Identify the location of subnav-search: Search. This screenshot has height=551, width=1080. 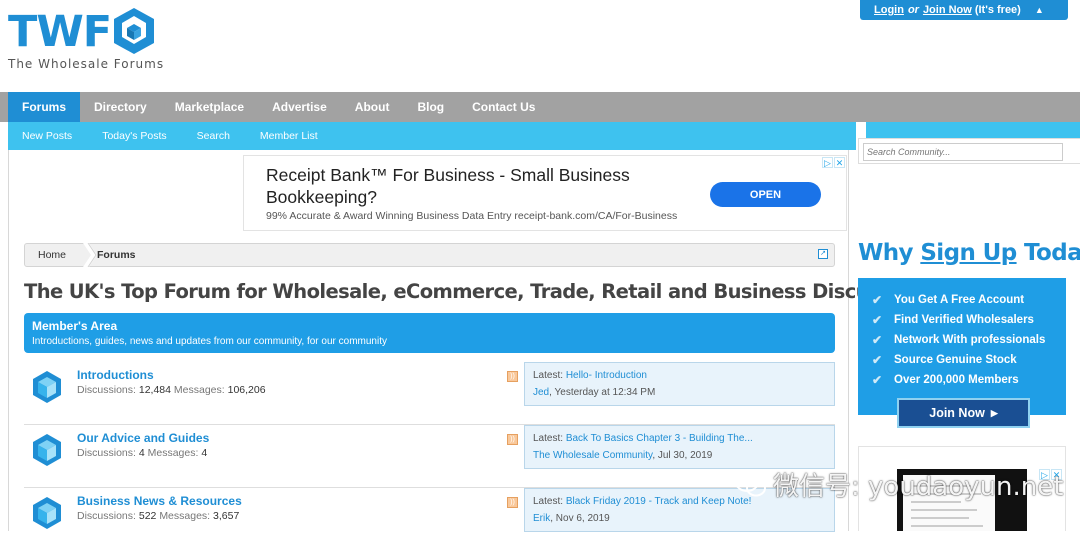
(213, 136).